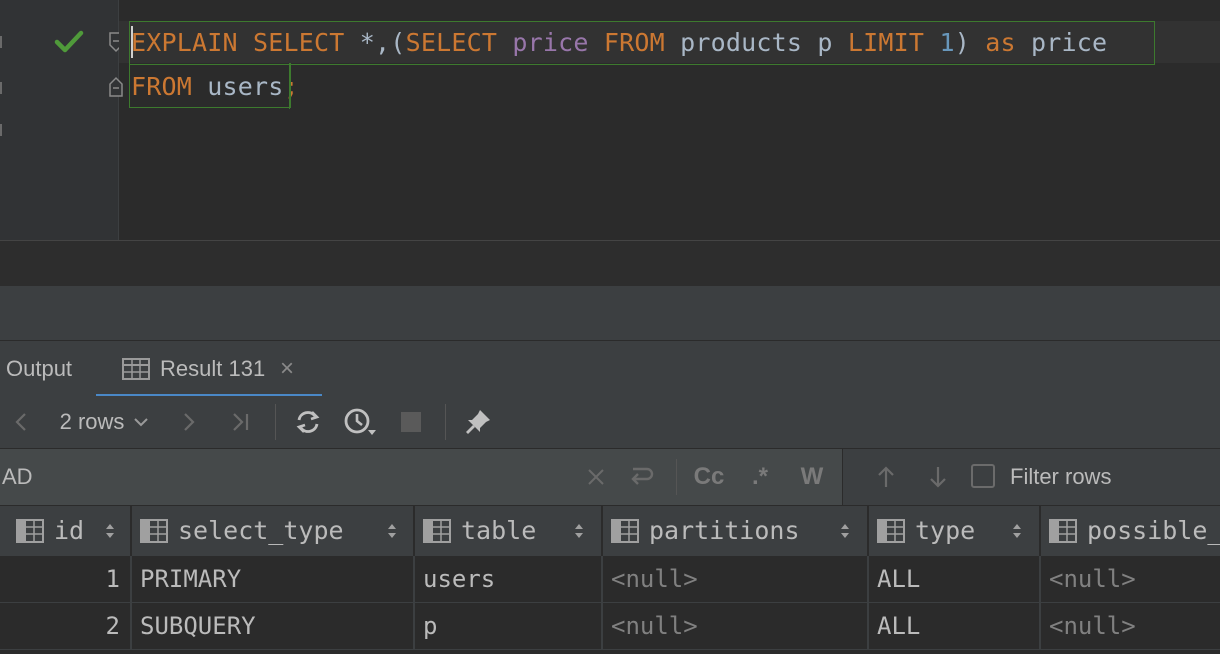  What do you see at coordinates (970, 42) in the screenshot?
I see `code-token: )` at bounding box center [970, 42].